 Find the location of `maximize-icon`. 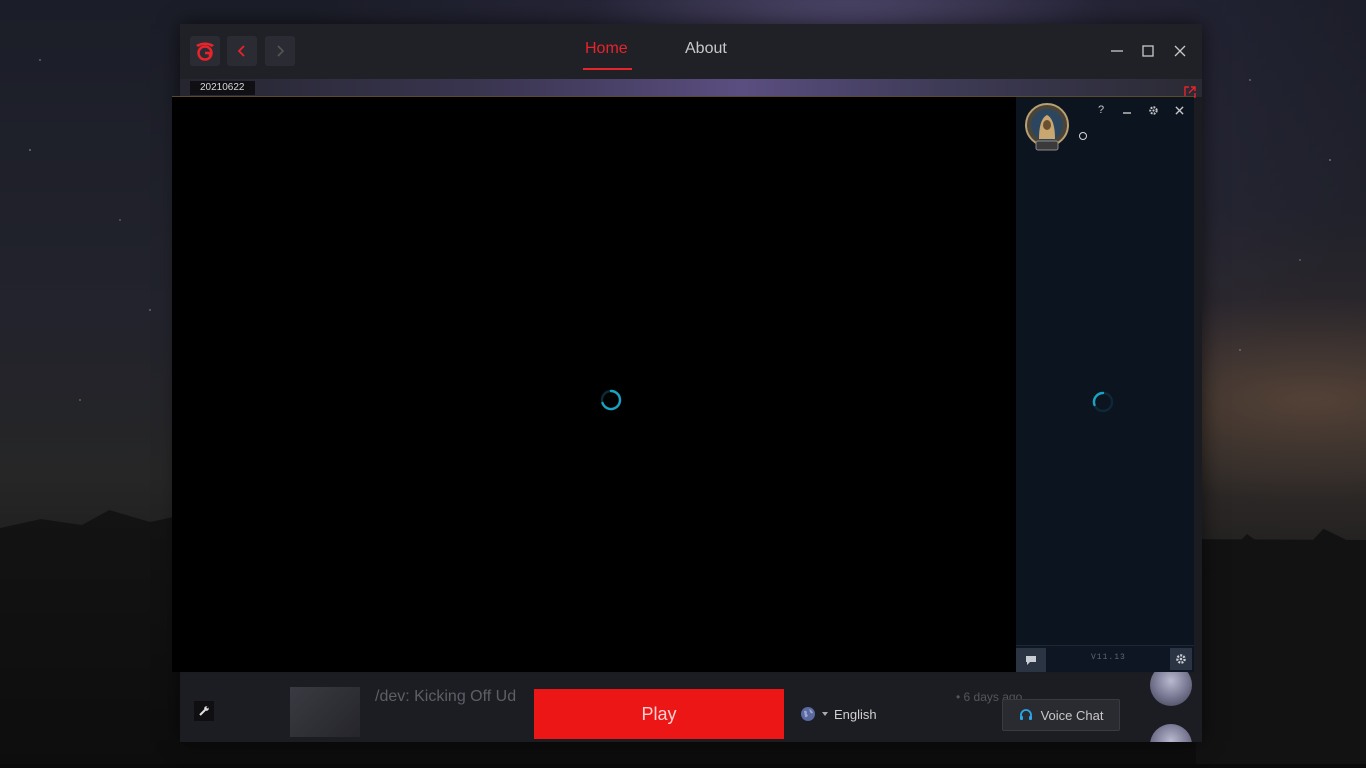

maximize-icon is located at coordinates (1148, 51).